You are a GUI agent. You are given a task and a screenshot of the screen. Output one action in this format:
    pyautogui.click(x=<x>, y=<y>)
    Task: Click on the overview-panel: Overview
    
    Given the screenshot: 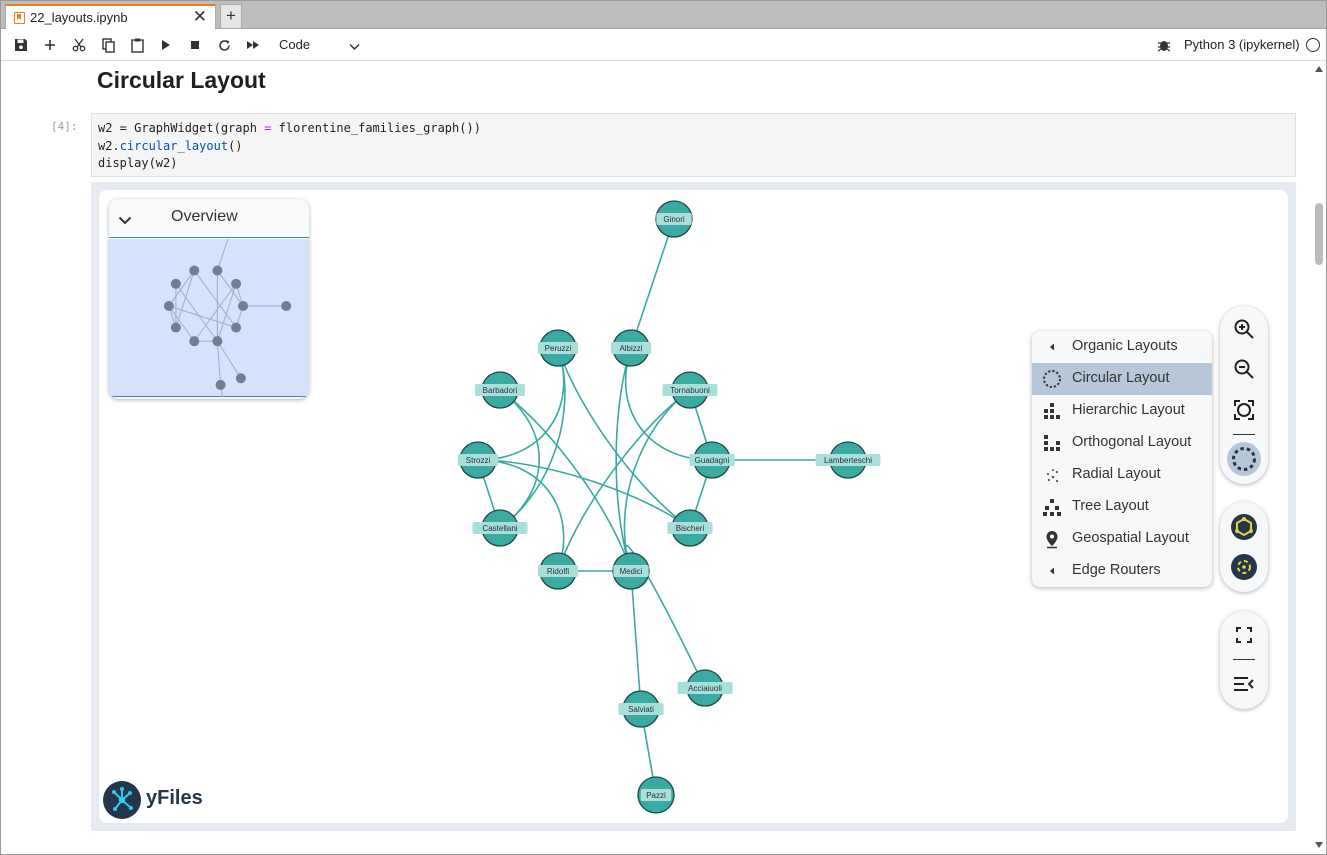 What is the action you would take?
    pyautogui.click(x=209, y=299)
    